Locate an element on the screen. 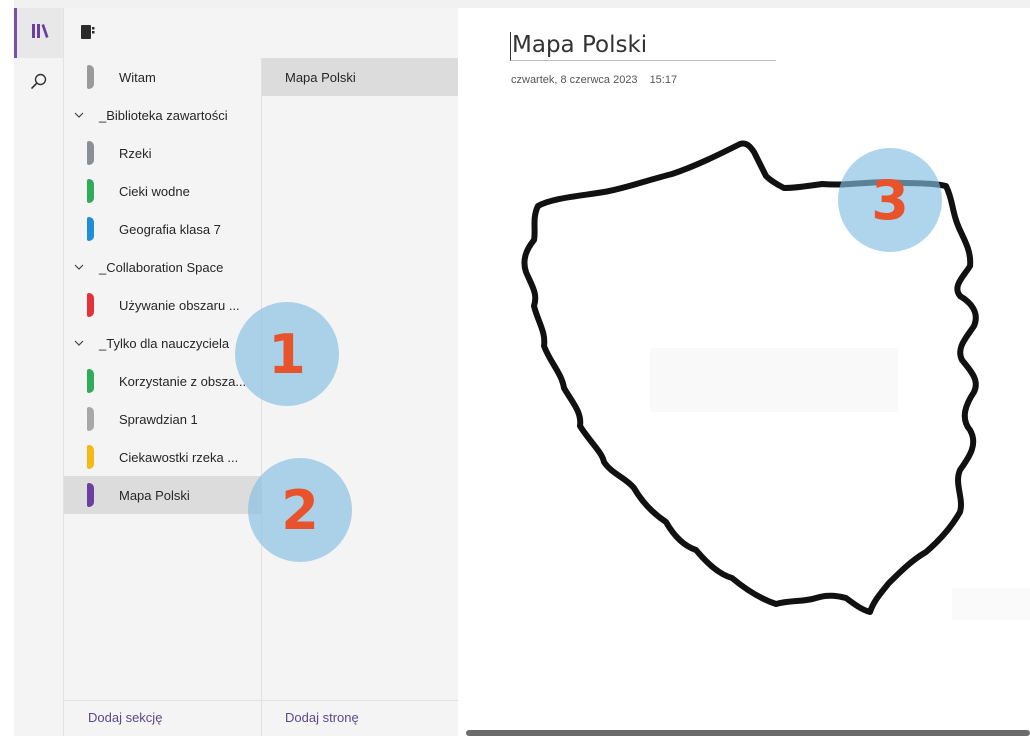  page-timestamp: czwartek, 8 czerwca 2023 15:17 is located at coordinates (594, 80).